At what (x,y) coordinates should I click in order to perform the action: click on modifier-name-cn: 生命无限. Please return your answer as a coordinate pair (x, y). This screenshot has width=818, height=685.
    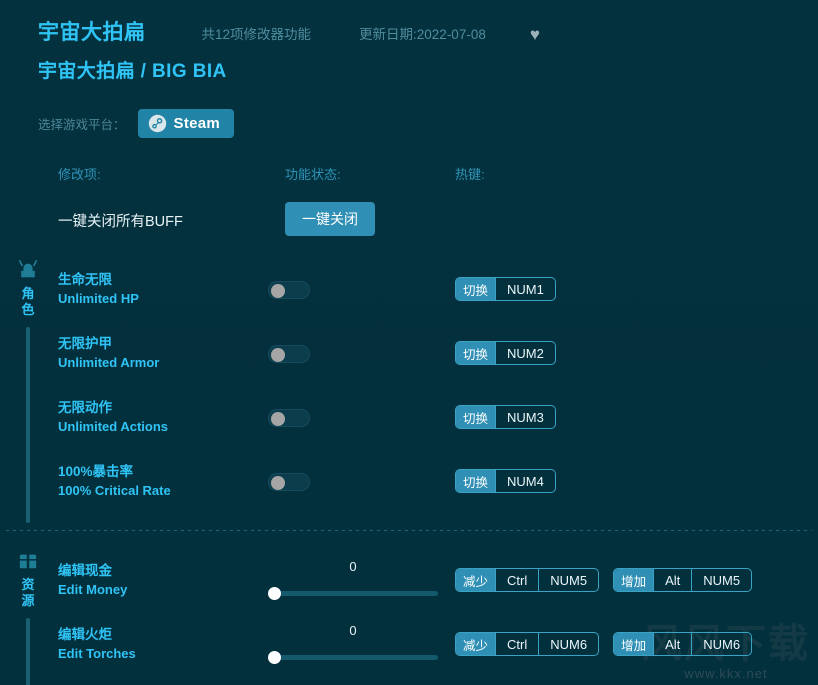
    Looking at the image, I should click on (85, 279).